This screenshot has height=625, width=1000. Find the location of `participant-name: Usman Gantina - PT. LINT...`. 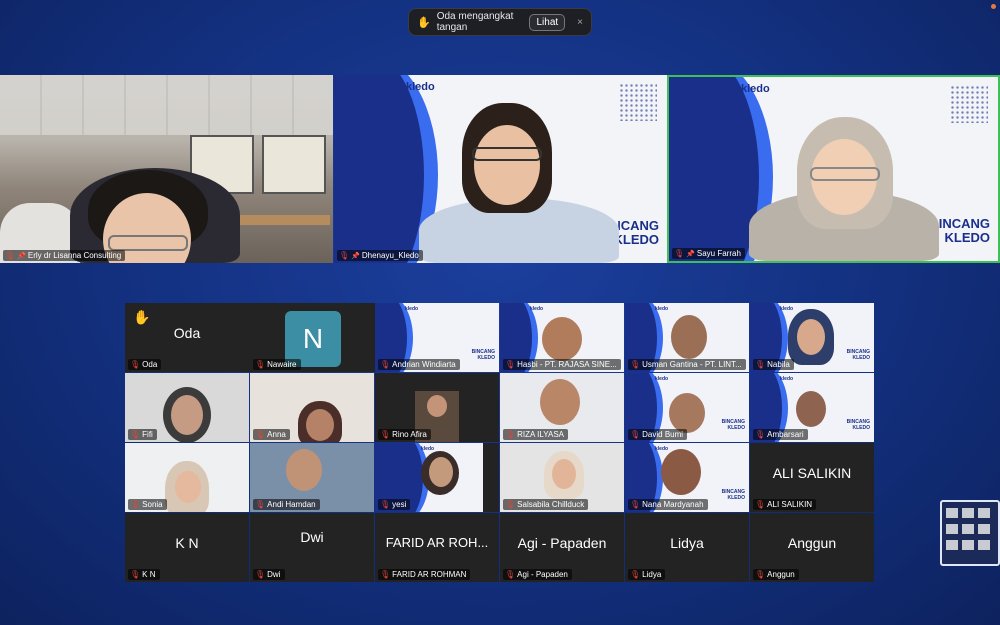

participant-name: Usman Gantina - PT. LINT... is located at coordinates (692, 364).